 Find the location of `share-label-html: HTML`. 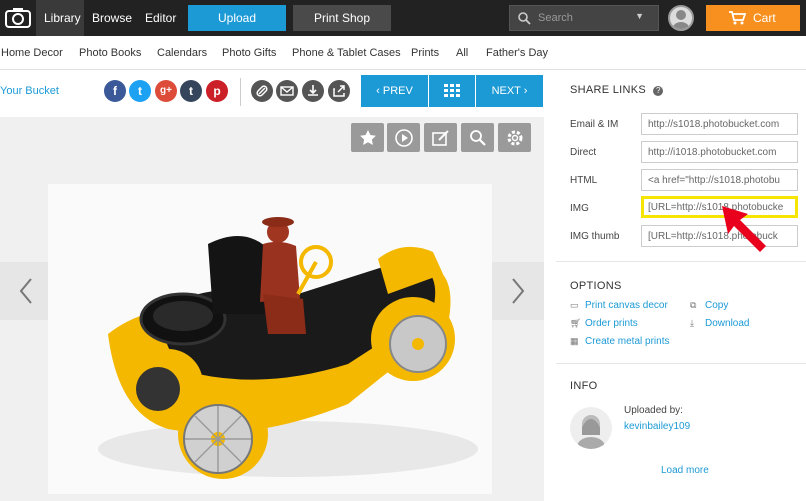

share-label-html: HTML is located at coordinates (584, 180).